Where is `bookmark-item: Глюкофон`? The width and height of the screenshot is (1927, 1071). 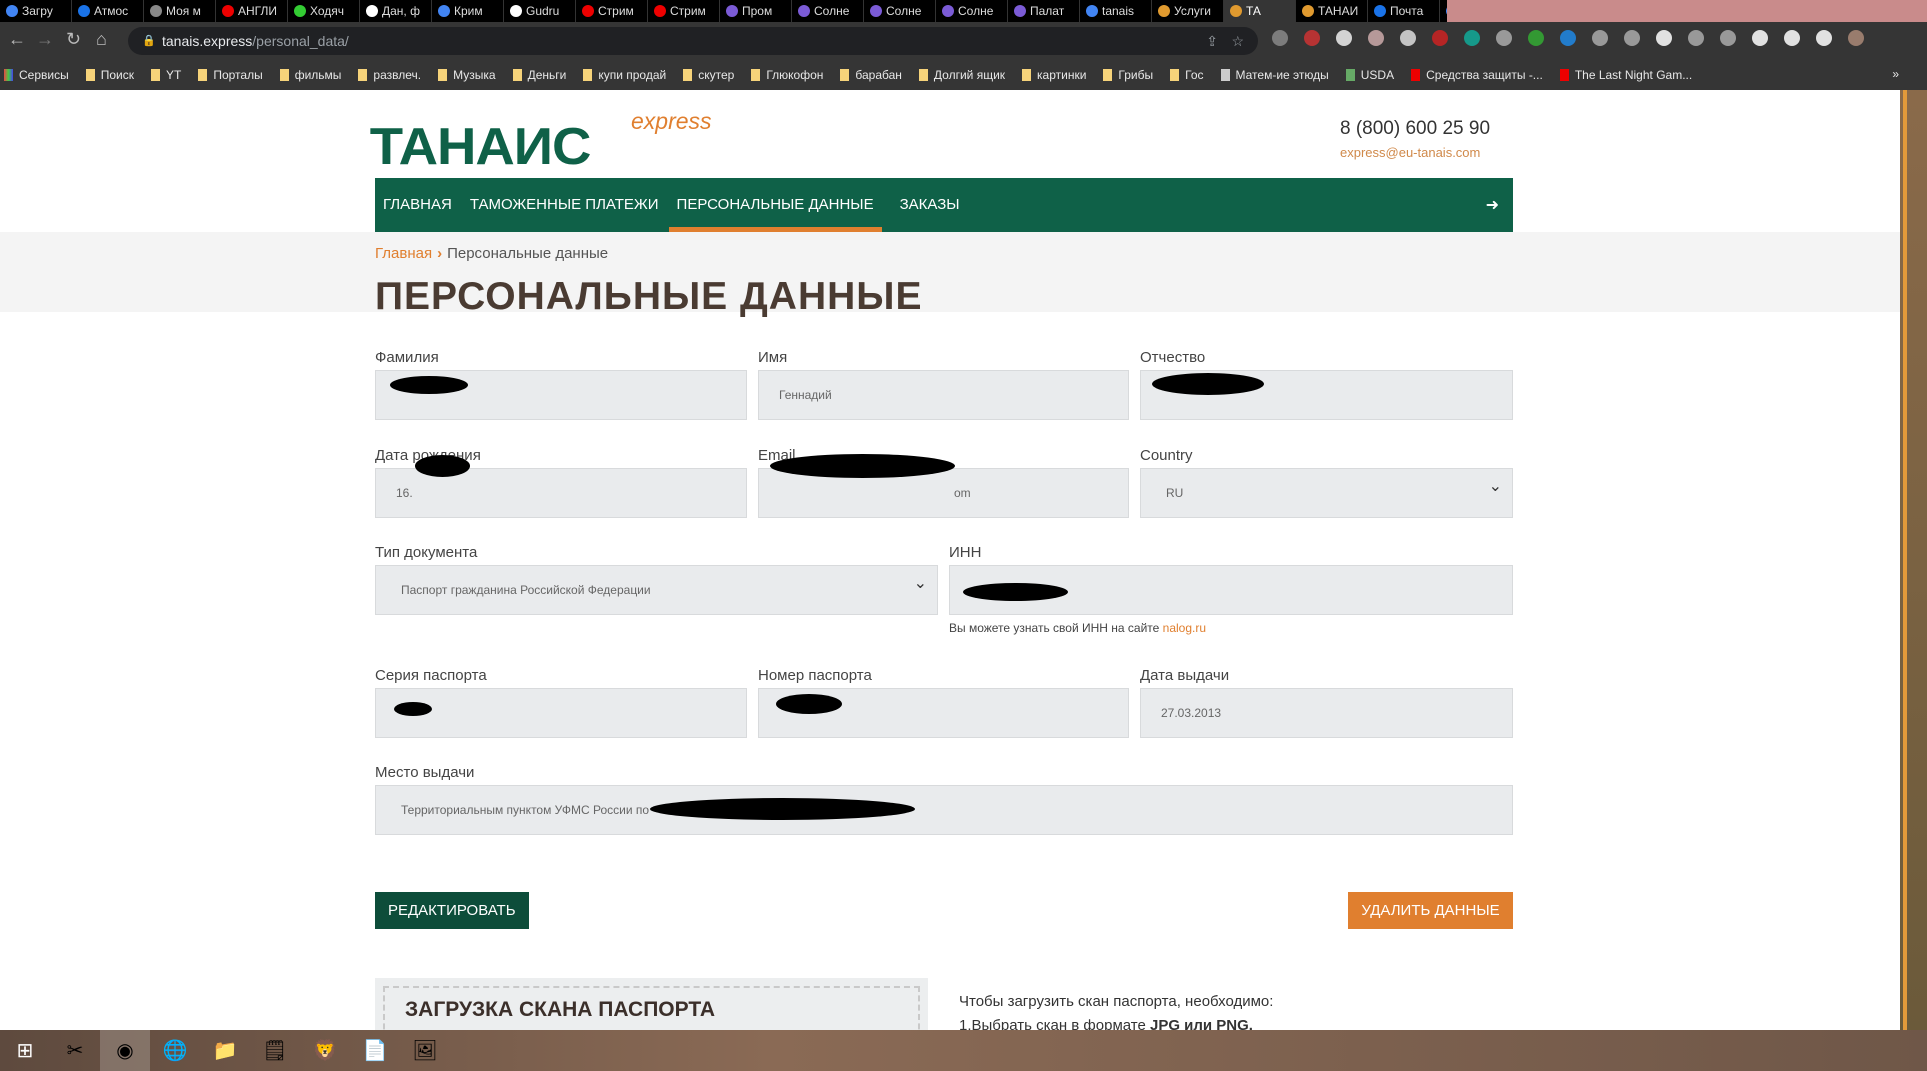 bookmark-item: Глюкофон is located at coordinates (787, 75).